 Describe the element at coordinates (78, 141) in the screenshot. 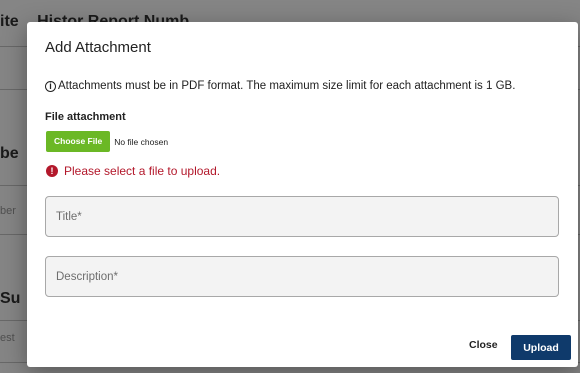

I see `choose-file-button: Choose File` at that location.